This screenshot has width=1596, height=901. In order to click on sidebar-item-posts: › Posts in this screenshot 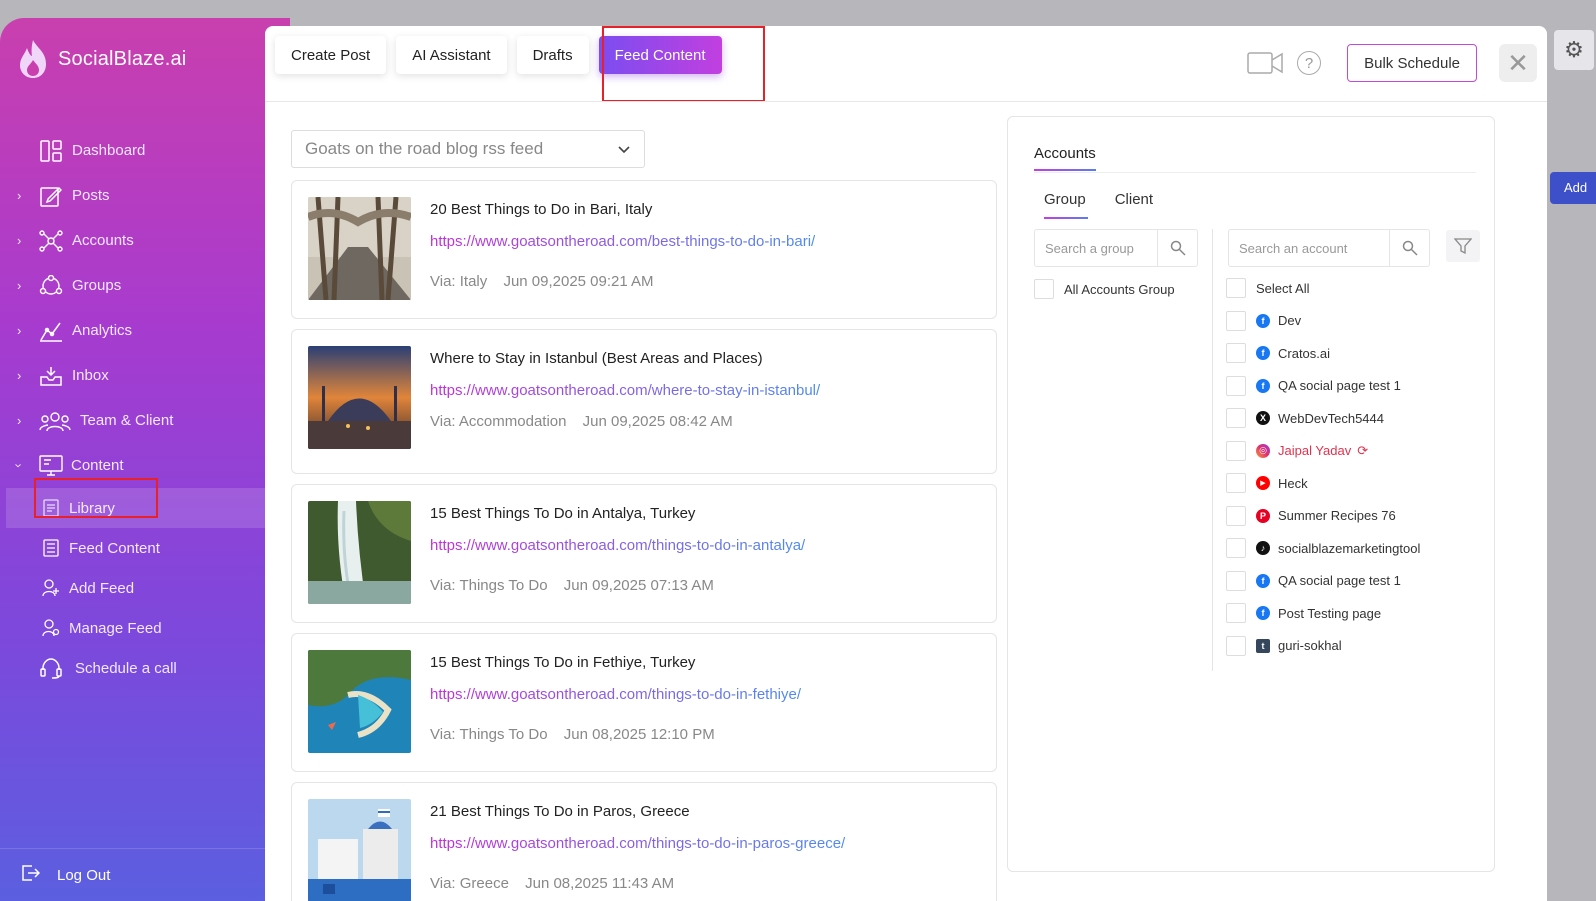, I will do `click(145, 195)`.